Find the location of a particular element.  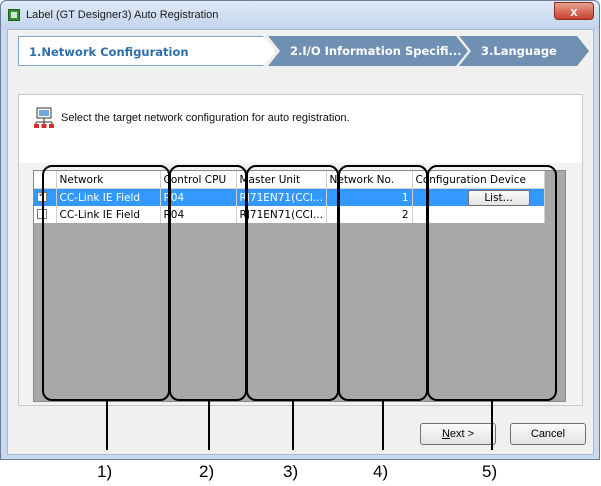

callout-label-2: 2) is located at coordinates (207, 471).